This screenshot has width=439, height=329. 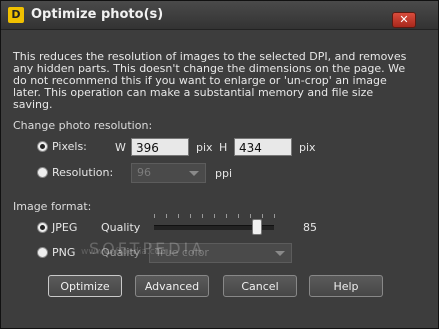 I want to click on cancel-button: Cancel, so click(x=260, y=286).